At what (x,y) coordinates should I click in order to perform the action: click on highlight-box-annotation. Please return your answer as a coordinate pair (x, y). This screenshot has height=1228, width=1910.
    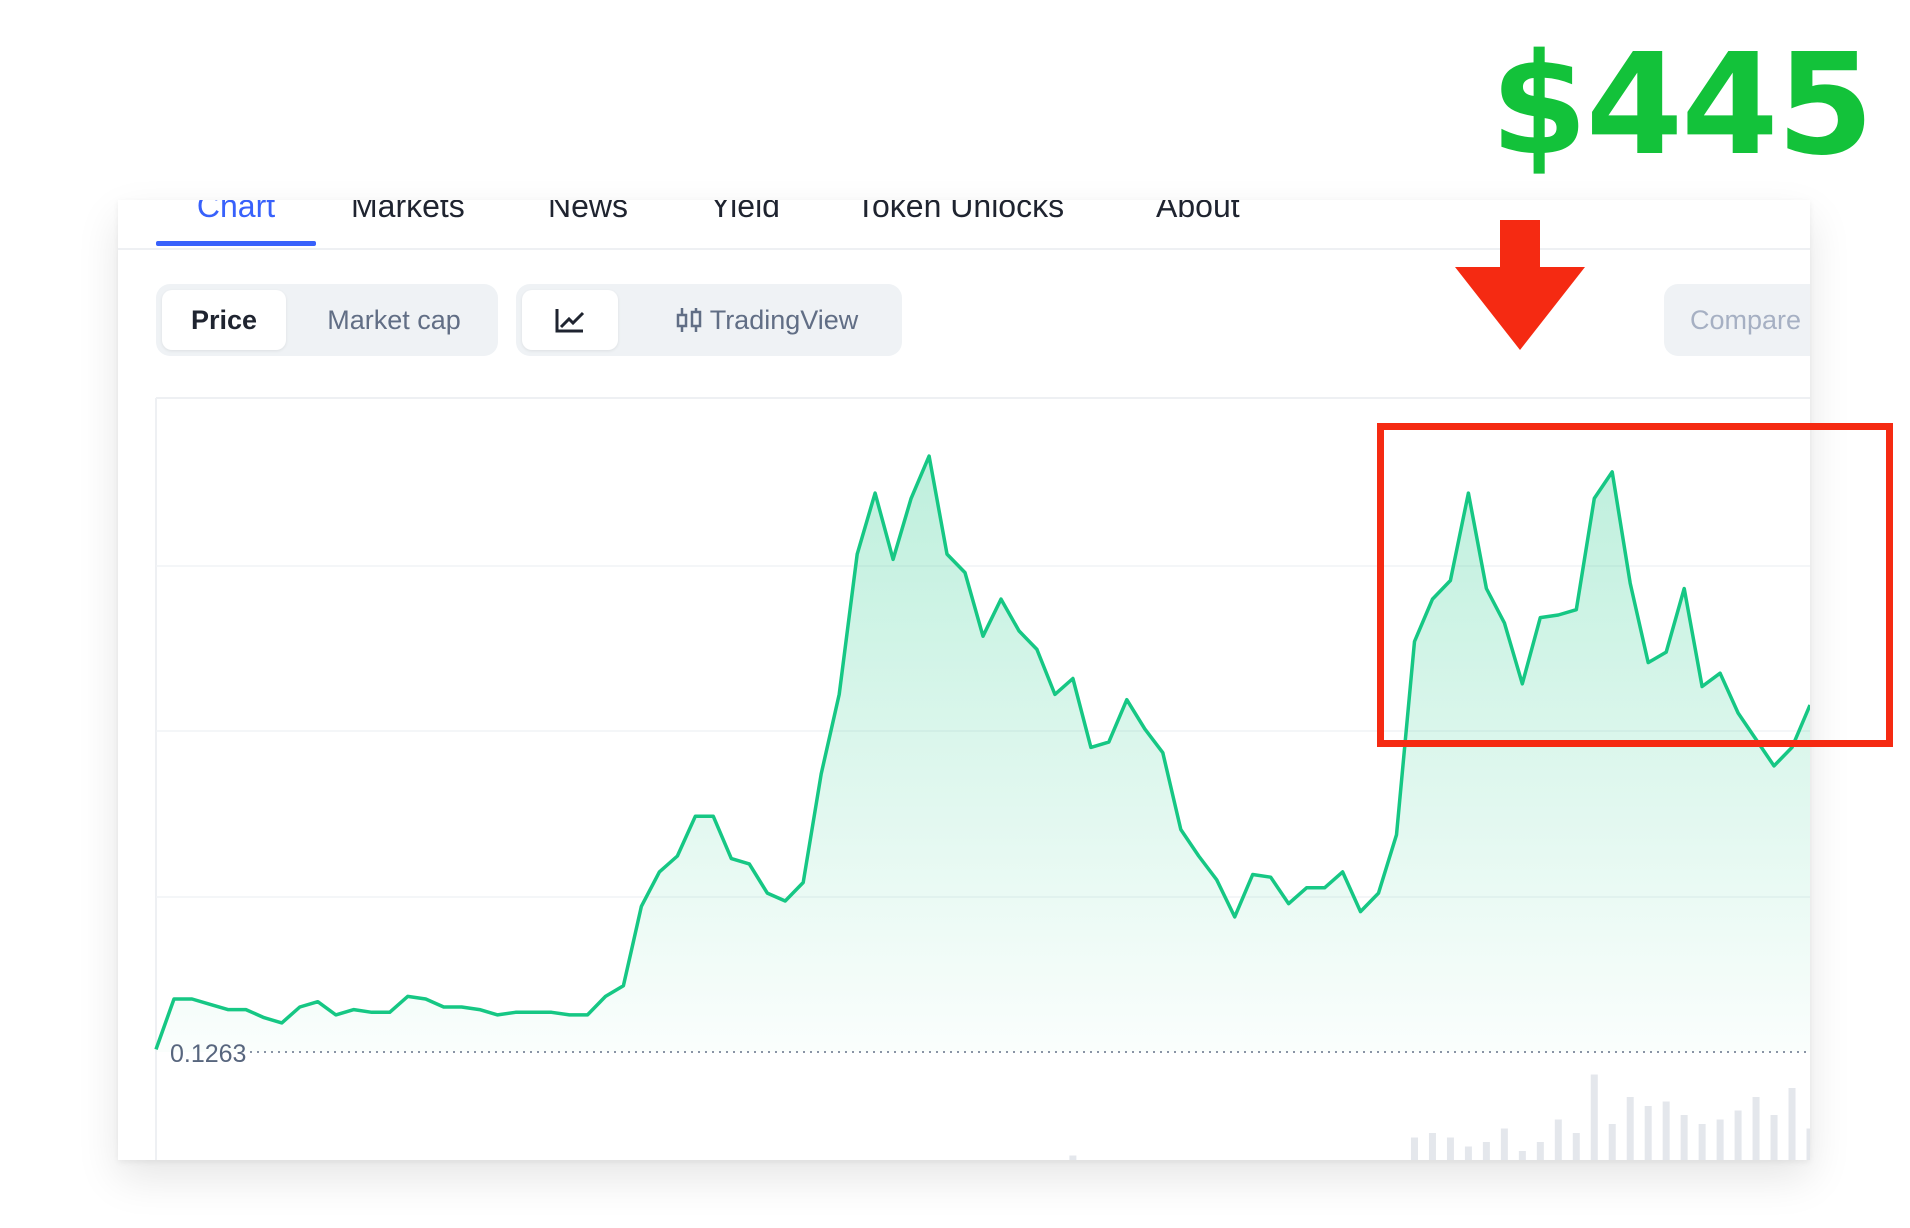
    Looking at the image, I should click on (1635, 585).